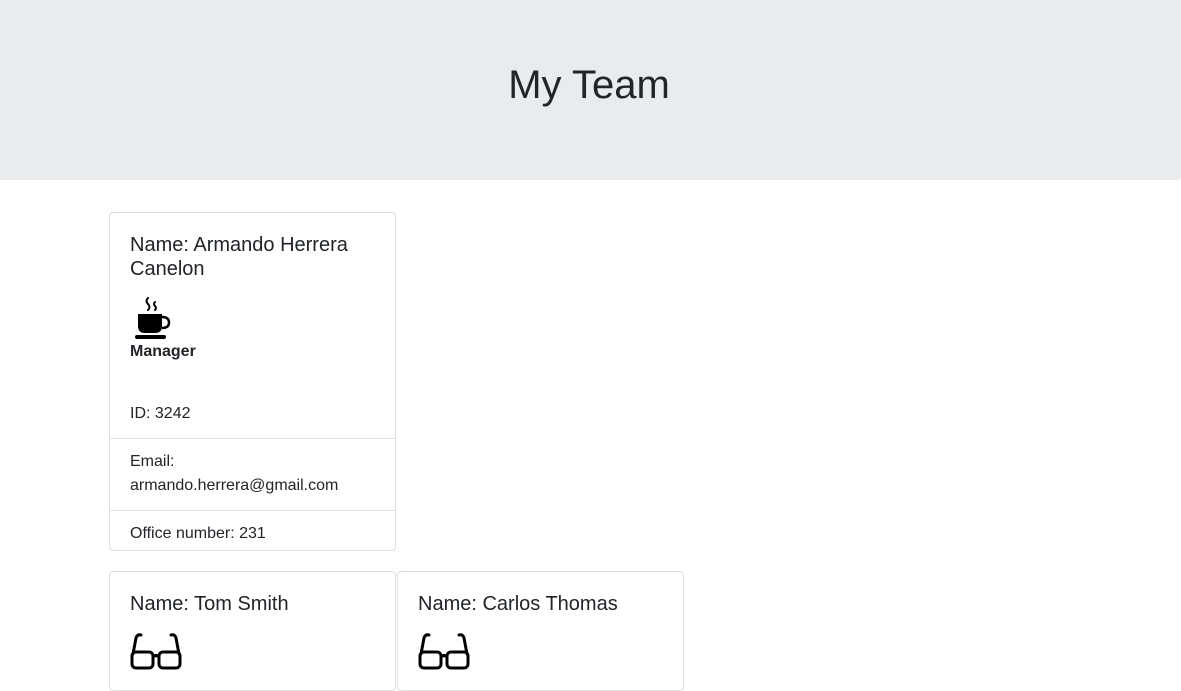 The height and width of the screenshot is (691, 1181). Describe the element at coordinates (589, 85) in the screenshot. I see `page-title: My Team` at that location.